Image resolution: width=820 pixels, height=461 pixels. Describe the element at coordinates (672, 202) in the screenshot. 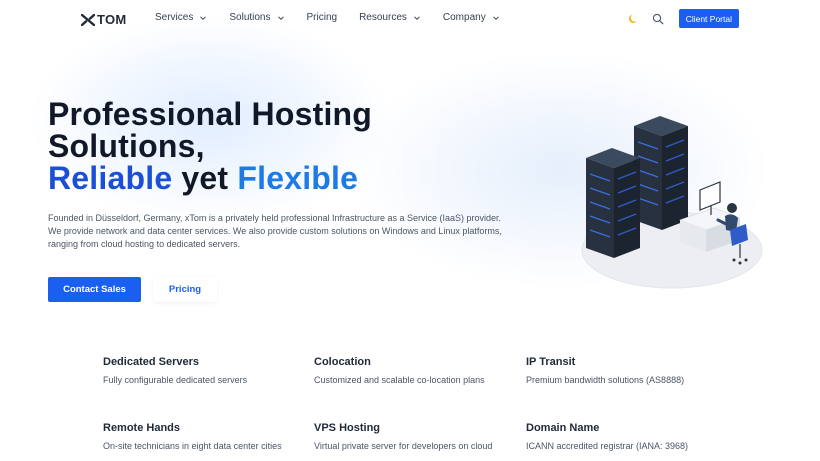

I see `datacenter-illustration` at that location.